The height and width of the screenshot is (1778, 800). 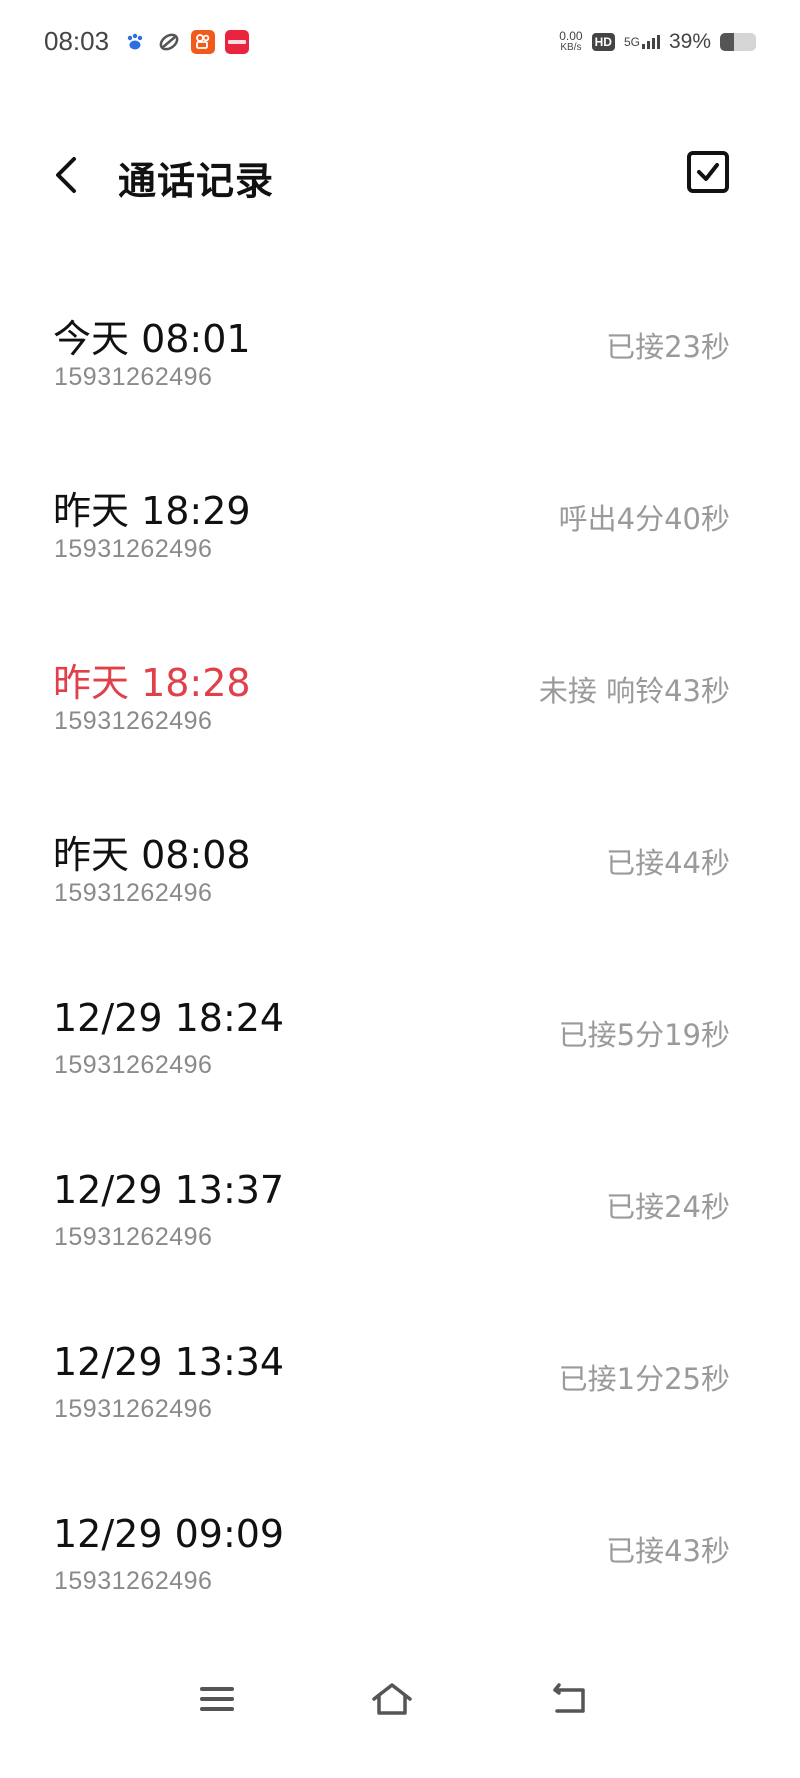 What do you see at coordinates (668, 1207) in the screenshot?
I see `call-status: 已接24秒` at bounding box center [668, 1207].